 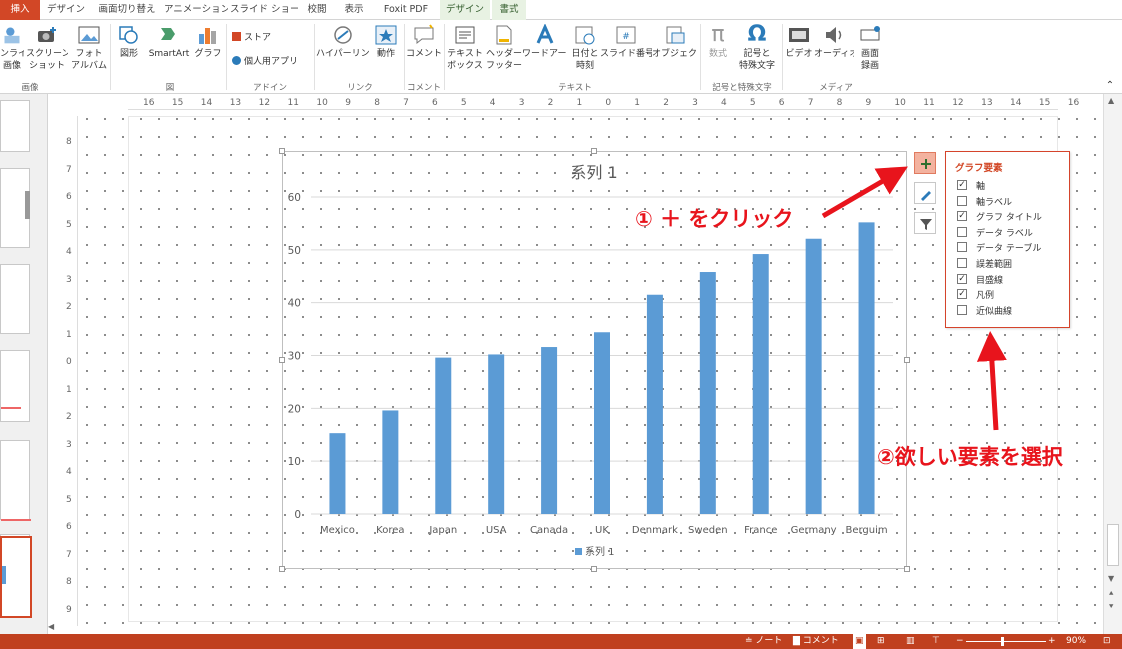 I want to click on equation-button: π 数式, so click(x=718, y=42).